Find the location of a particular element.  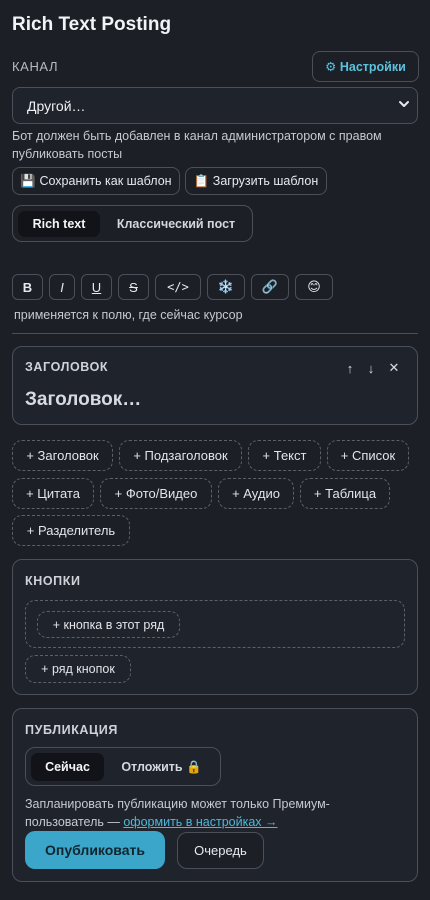

page-title: Rich Text Posting is located at coordinates (92, 24).